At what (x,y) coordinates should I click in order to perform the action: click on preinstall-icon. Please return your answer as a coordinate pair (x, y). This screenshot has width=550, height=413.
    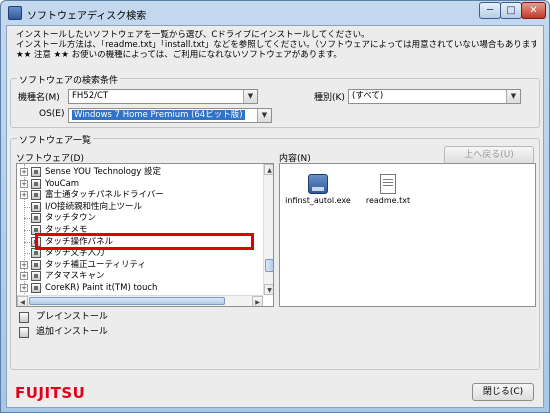
    Looking at the image, I should click on (24, 317).